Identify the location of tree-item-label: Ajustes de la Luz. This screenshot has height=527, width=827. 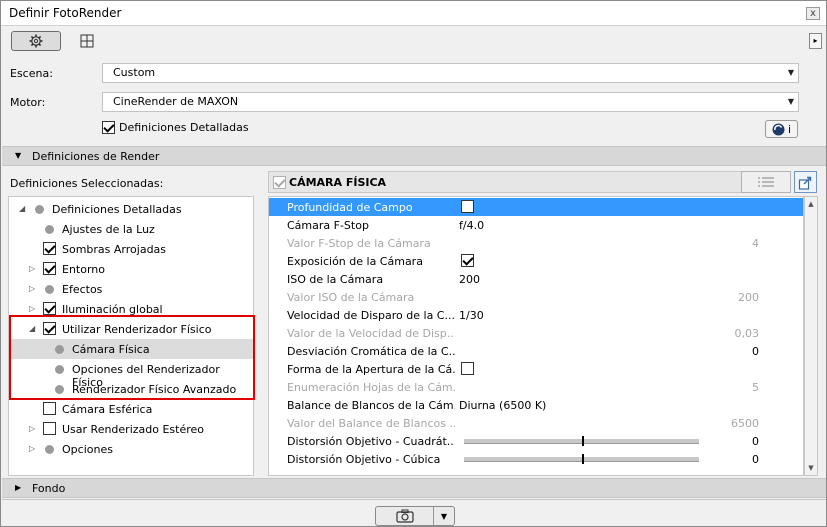
(108, 229).